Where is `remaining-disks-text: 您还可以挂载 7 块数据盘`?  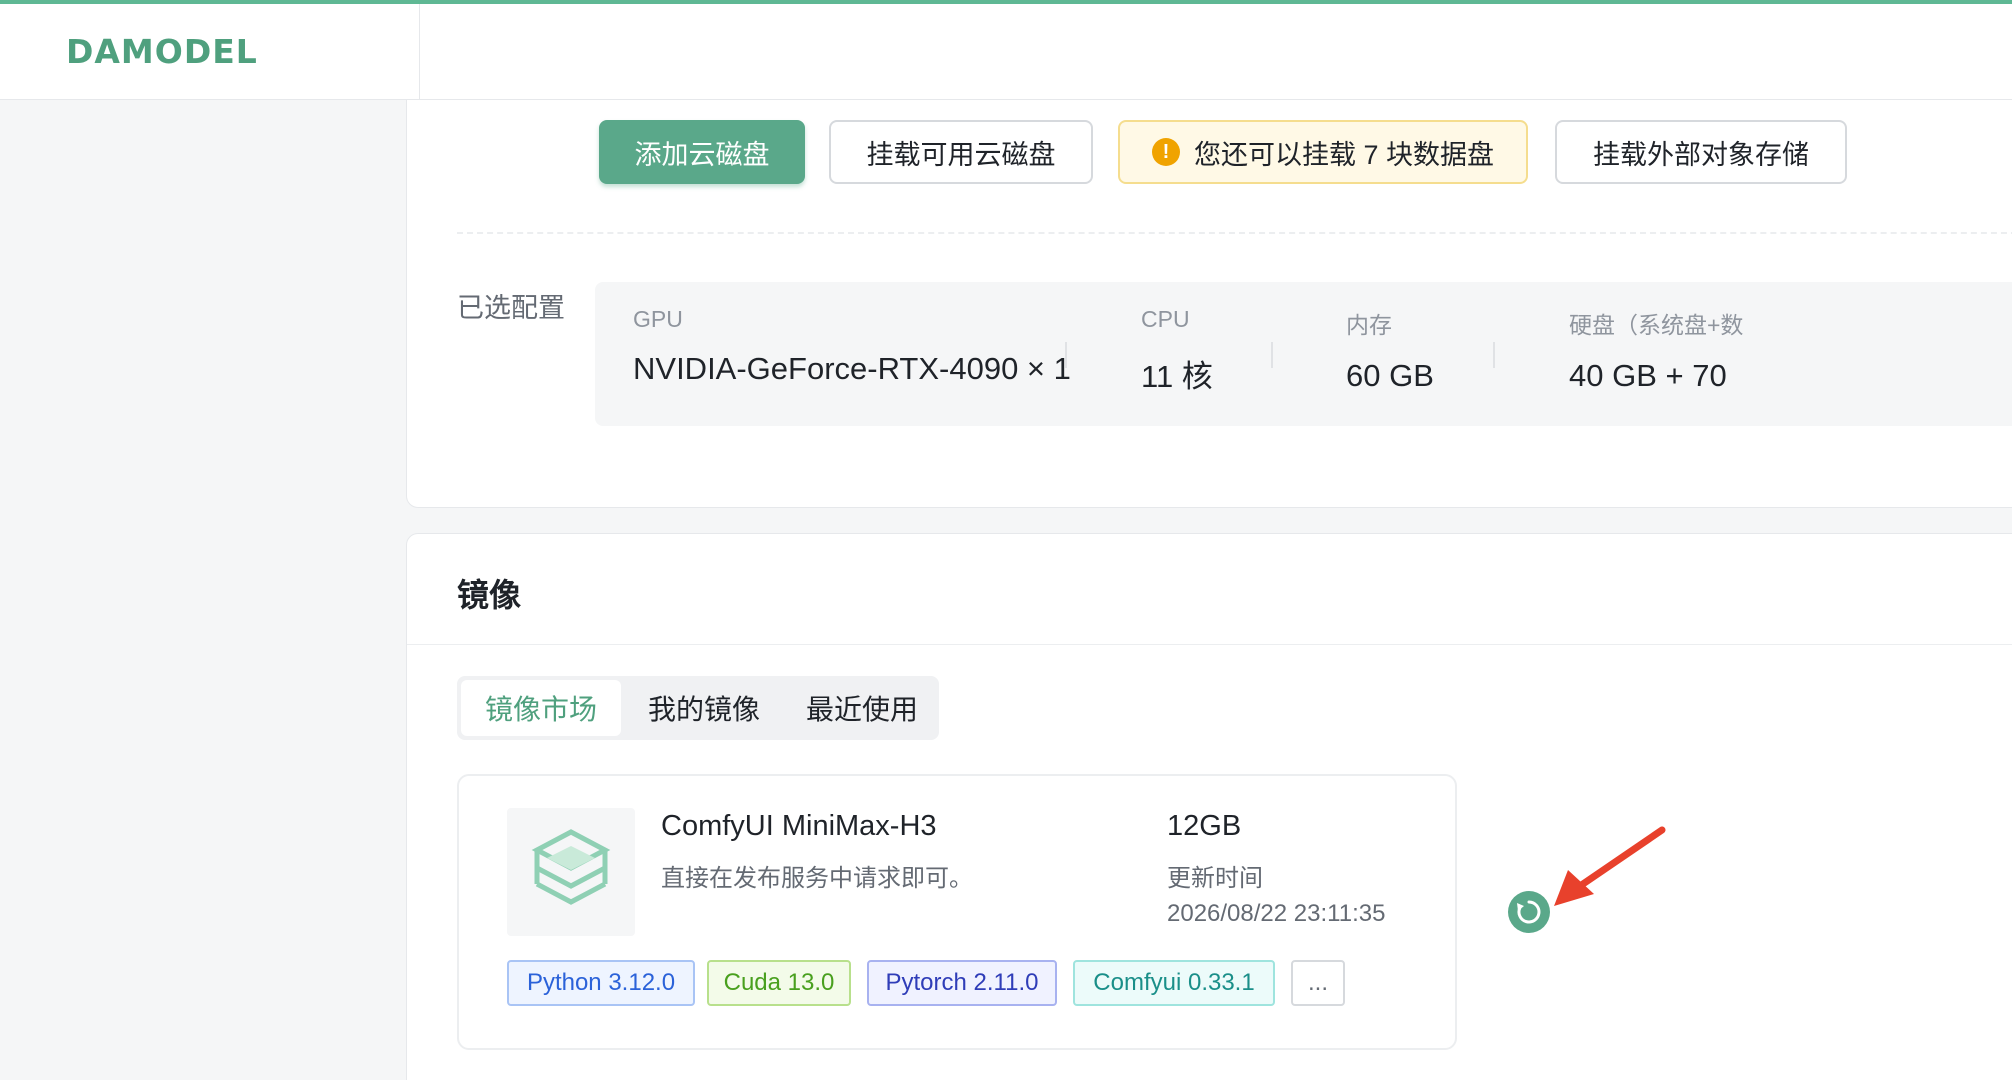
remaining-disks-text: 您还可以挂载 7 块数据盘 is located at coordinates (1344, 154).